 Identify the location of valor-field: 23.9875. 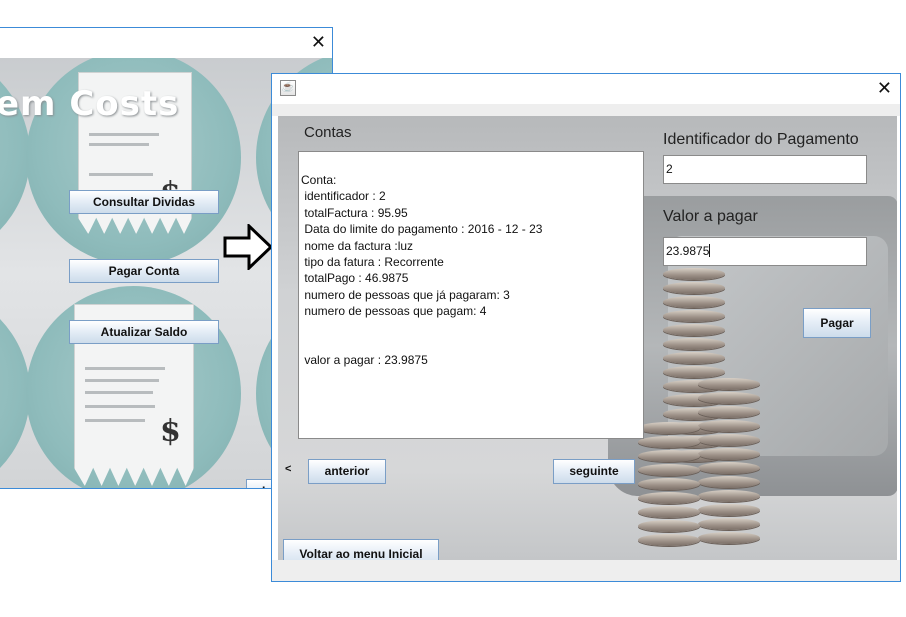
(765, 251).